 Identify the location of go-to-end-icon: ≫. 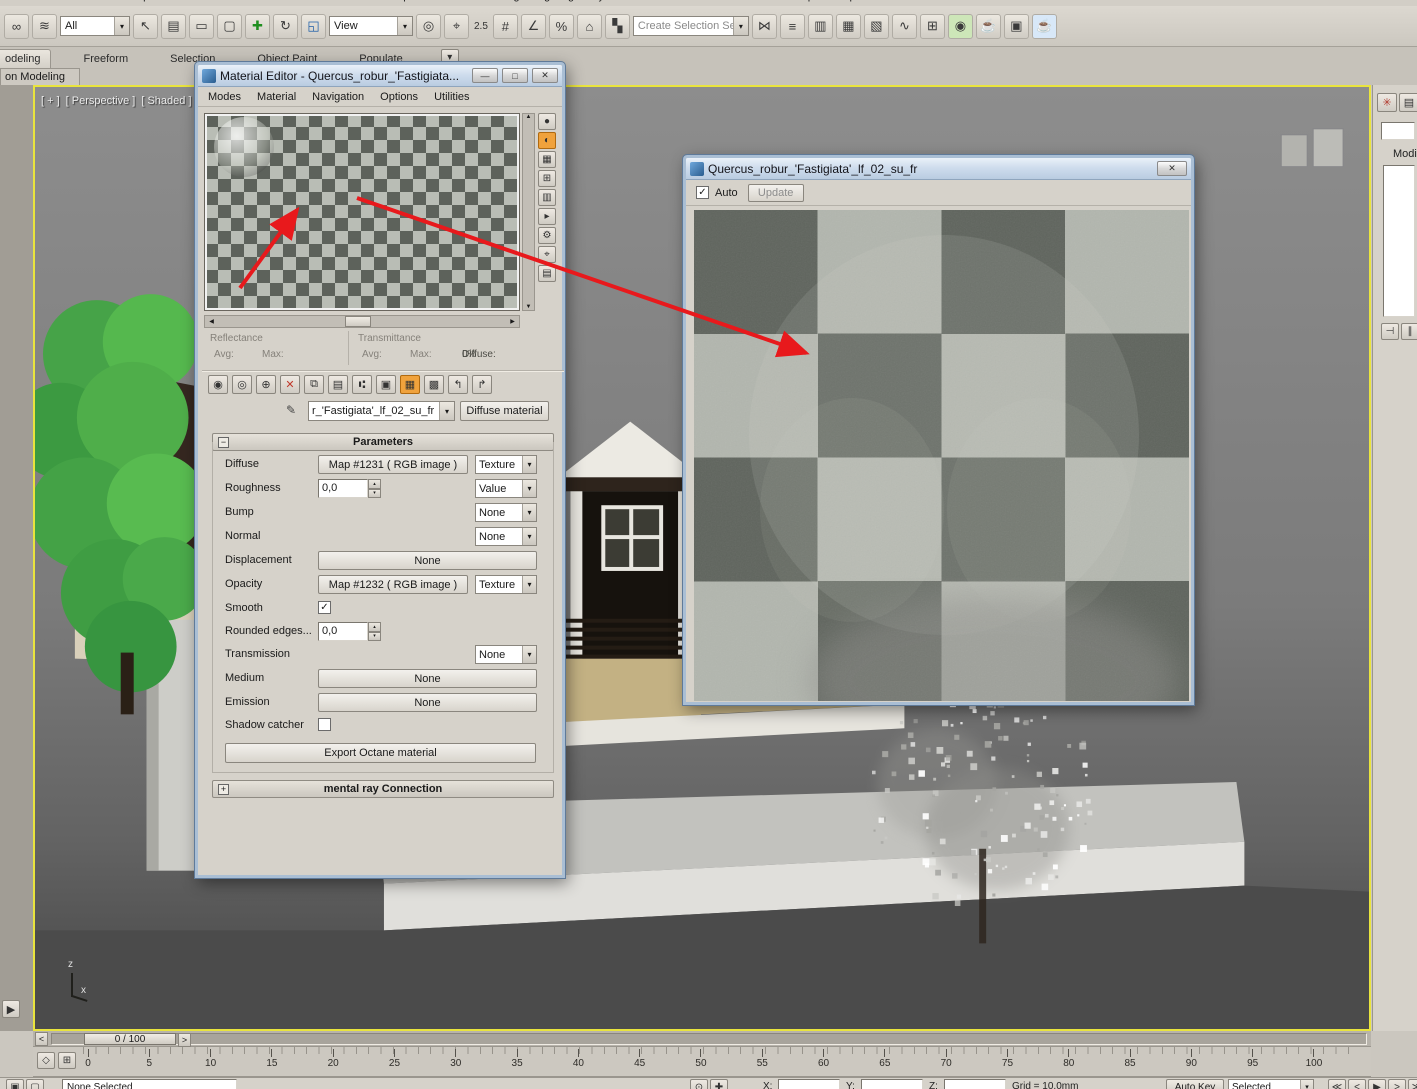
(1412, 1084).